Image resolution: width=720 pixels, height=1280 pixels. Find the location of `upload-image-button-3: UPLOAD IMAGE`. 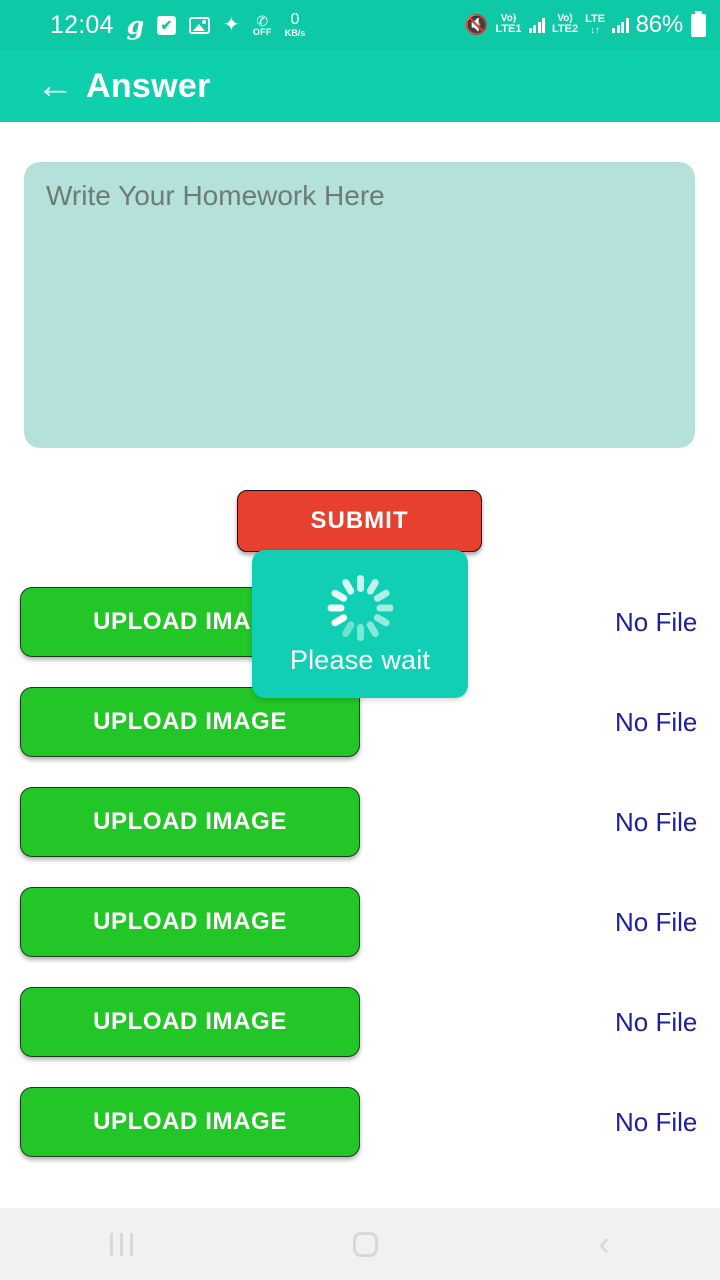

upload-image-button-3: UPLOAD IMAGE is located at coordinates (190, 822).